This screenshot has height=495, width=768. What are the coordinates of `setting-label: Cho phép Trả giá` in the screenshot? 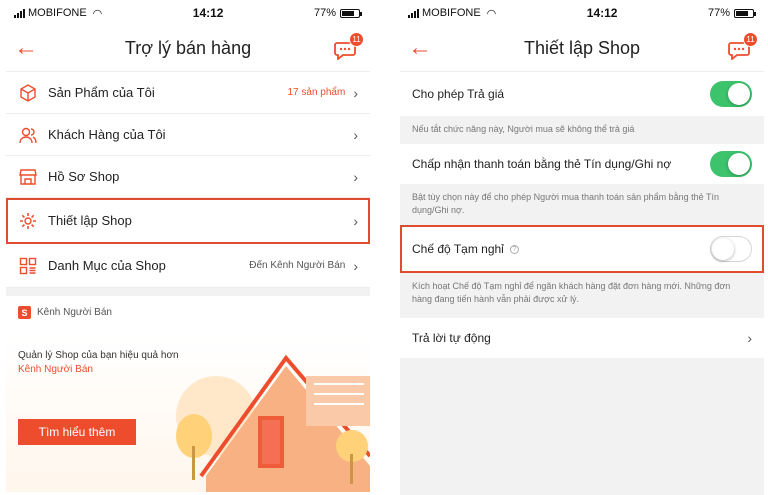 It's located at (458, 94).